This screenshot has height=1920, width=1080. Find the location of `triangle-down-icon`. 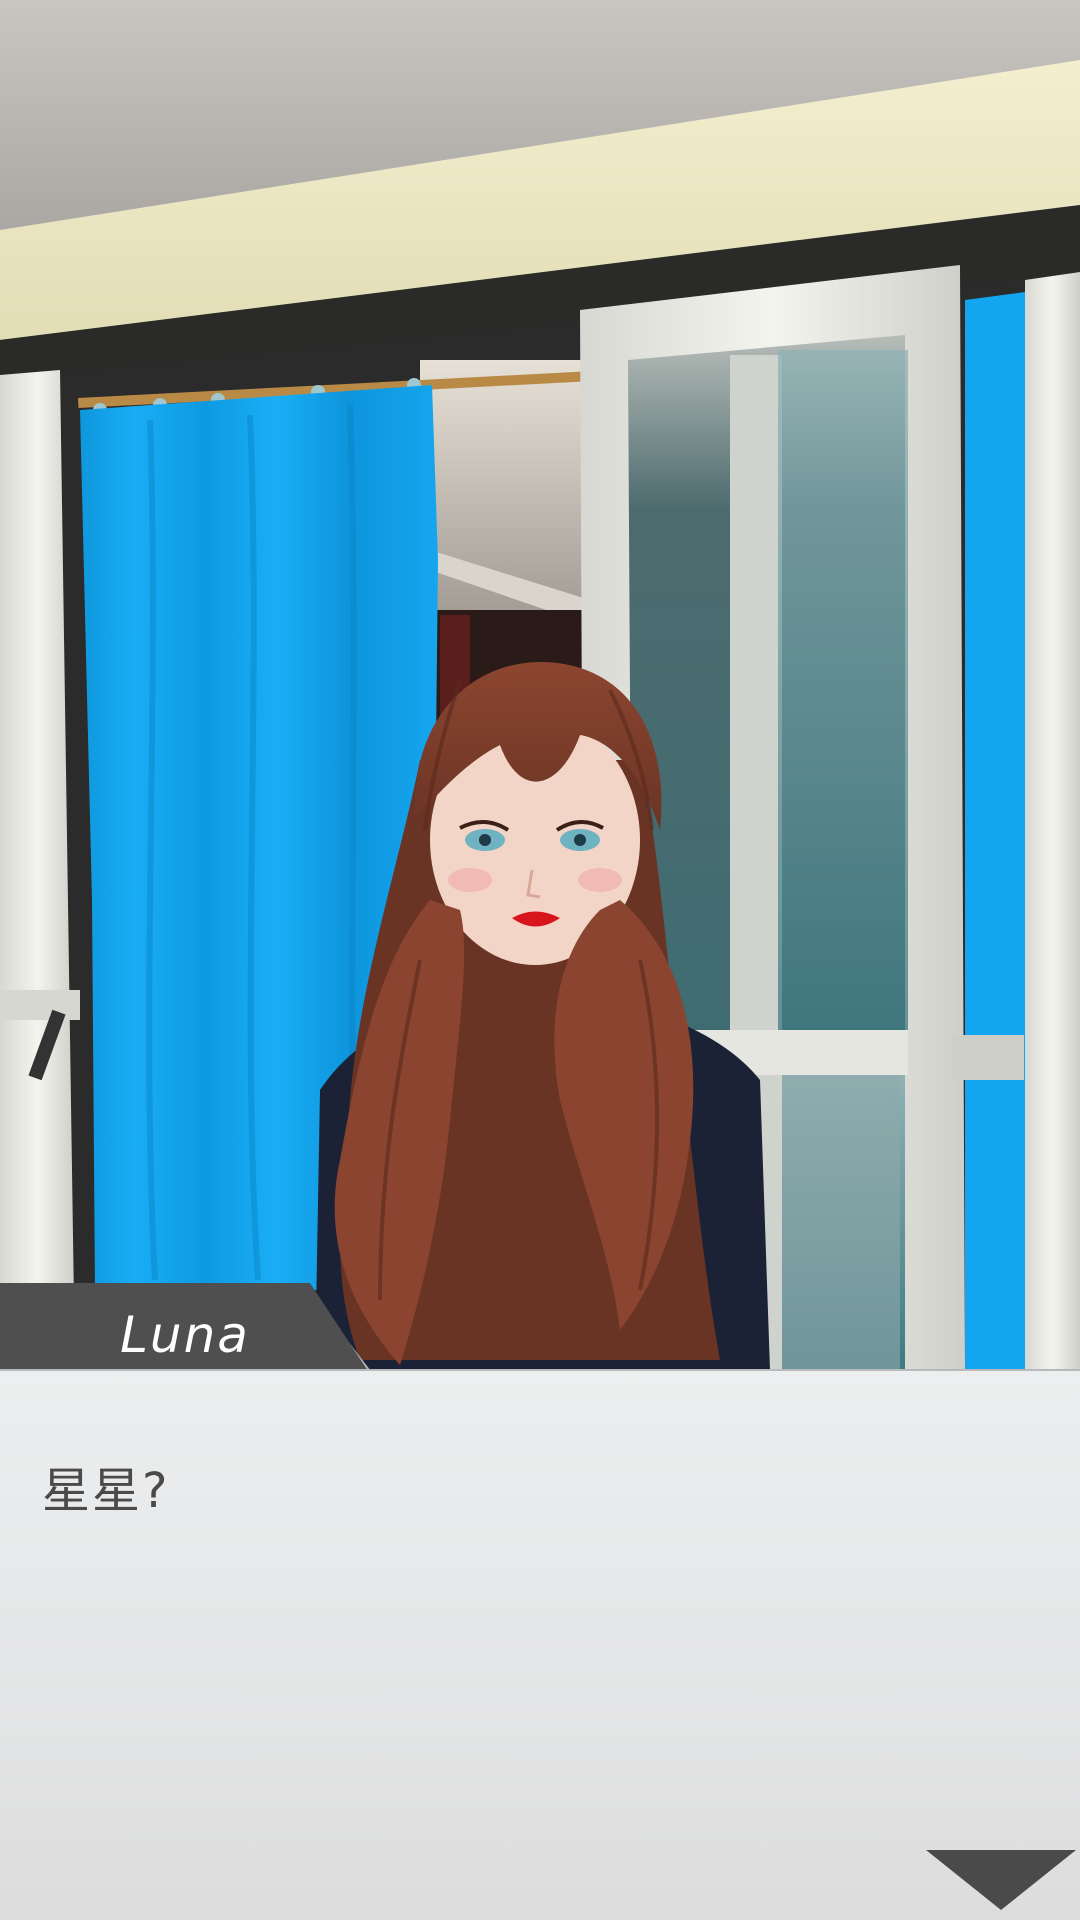

triangle-down-icon is located at coordinates (1001, 1882).